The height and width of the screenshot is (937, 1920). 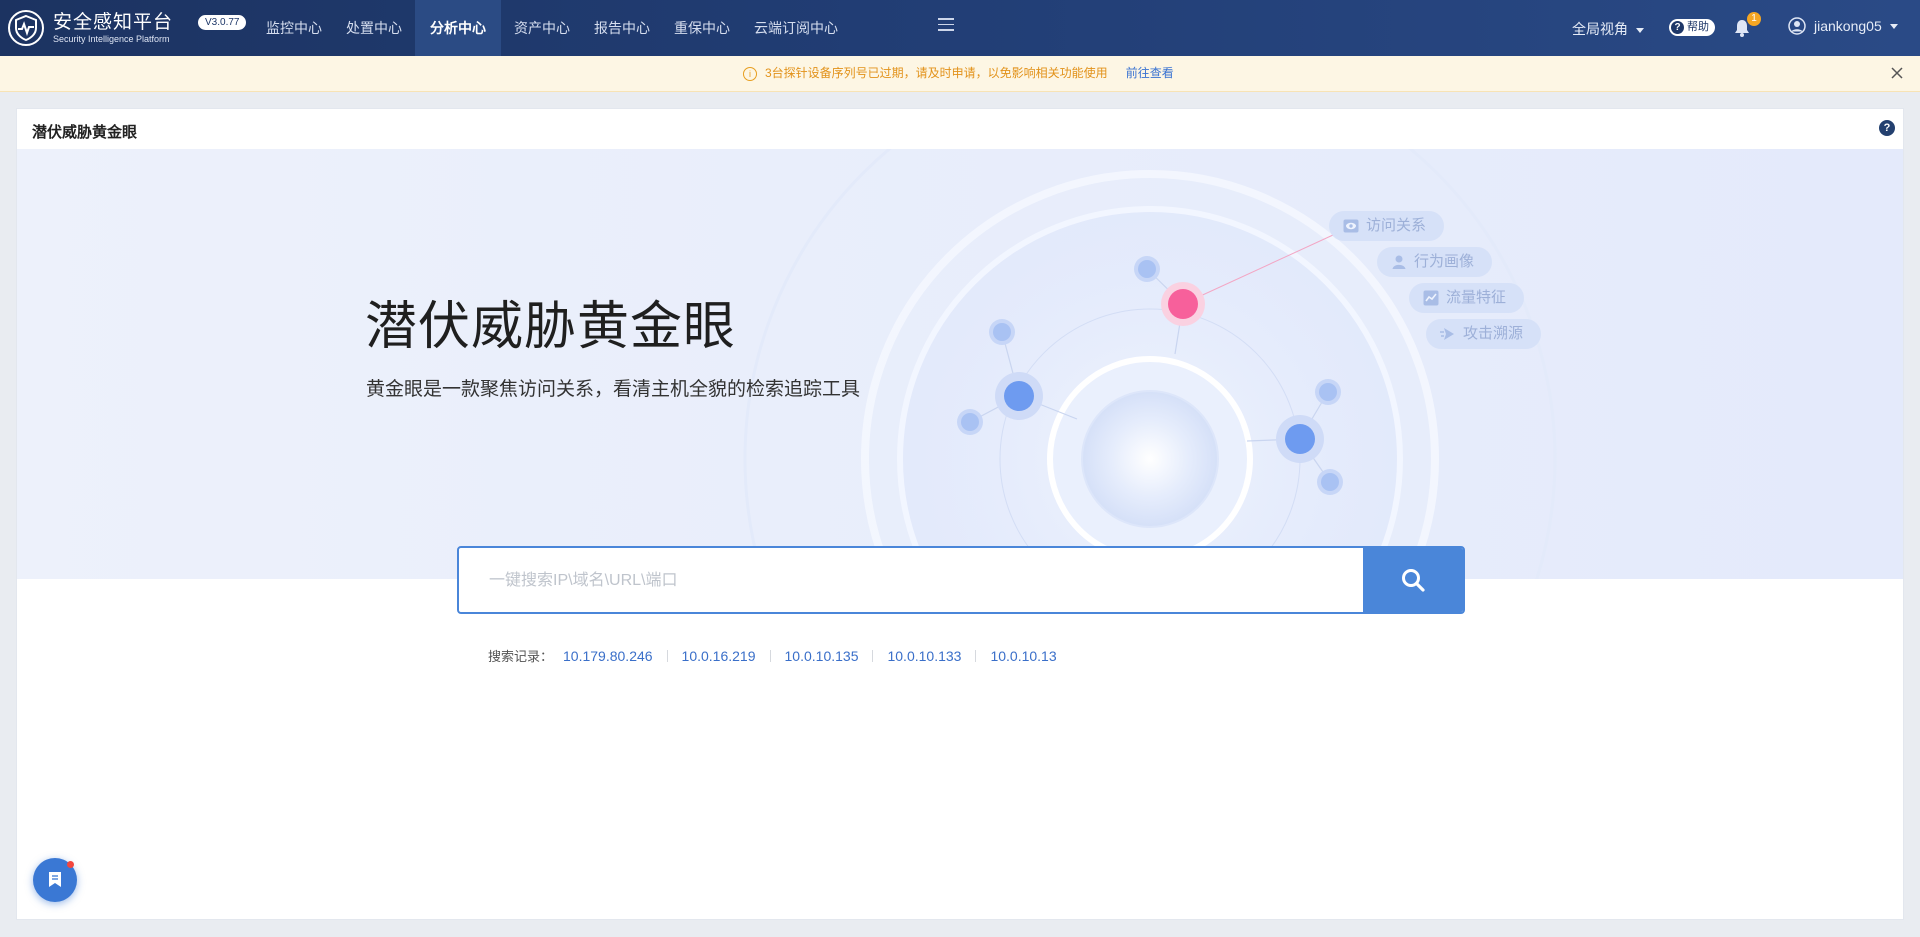 What do you see at coordinates (1351, 226) in the screenshot?
I see `eye-icon` at bounding box center [1351, 226].